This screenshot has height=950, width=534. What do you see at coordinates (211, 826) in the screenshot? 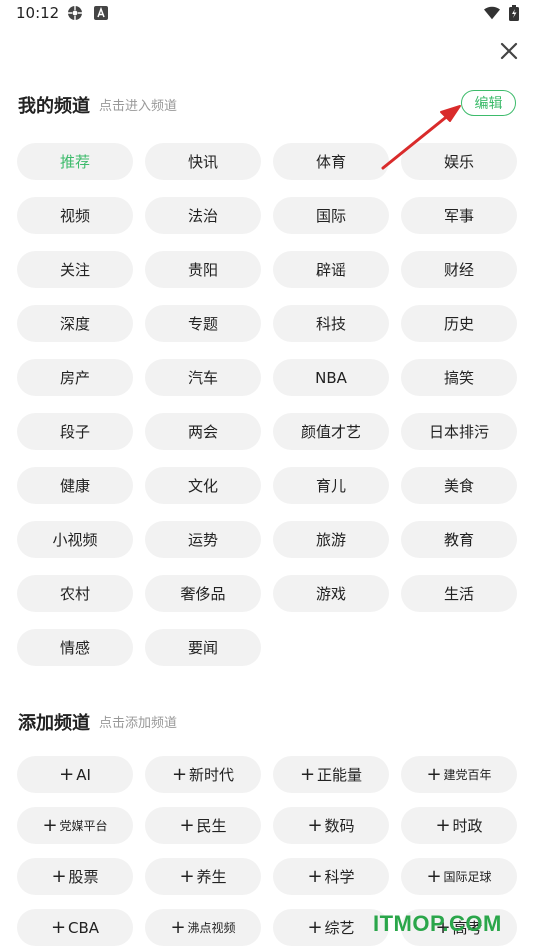
I see `add-channel-label: 民生` at bounding box center [211, 826].